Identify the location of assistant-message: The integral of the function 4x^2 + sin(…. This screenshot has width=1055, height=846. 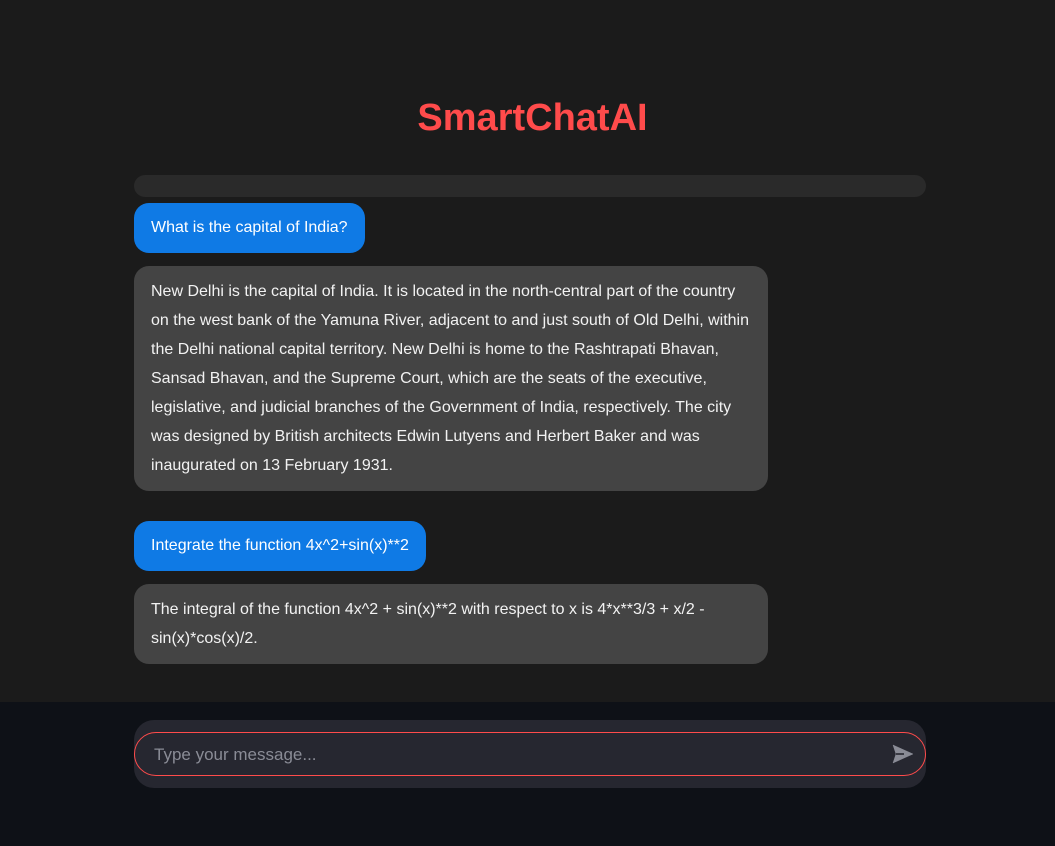
(451, 624).